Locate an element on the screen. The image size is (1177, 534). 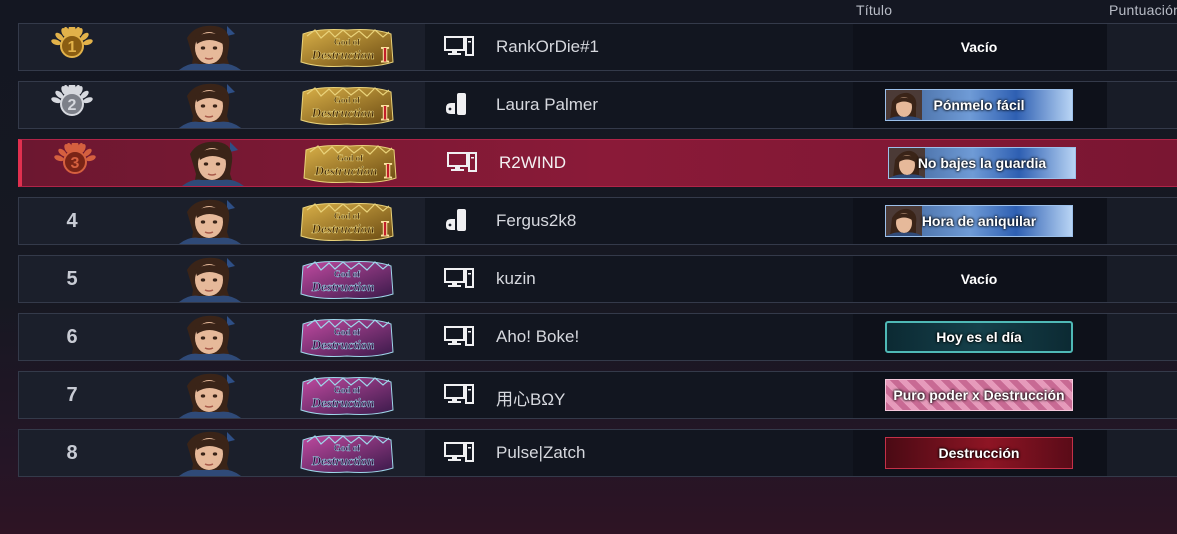
silver-medal-icon: 2 is located at coordinates (72, 100).